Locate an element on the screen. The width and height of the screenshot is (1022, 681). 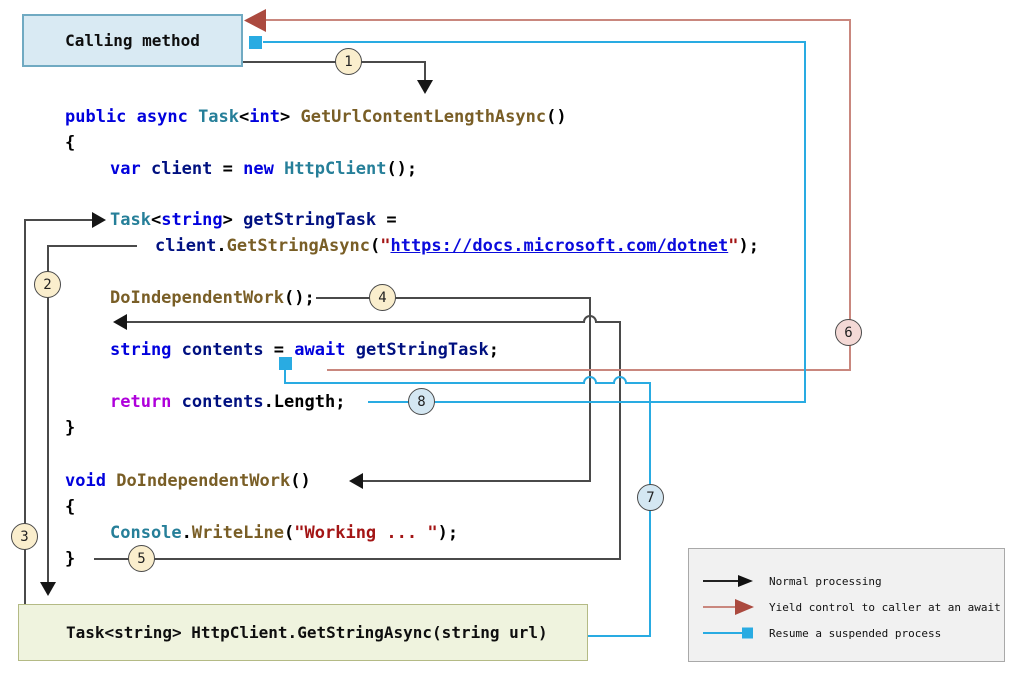
step-circle-7: 7 is located at coordinates (650, 497).